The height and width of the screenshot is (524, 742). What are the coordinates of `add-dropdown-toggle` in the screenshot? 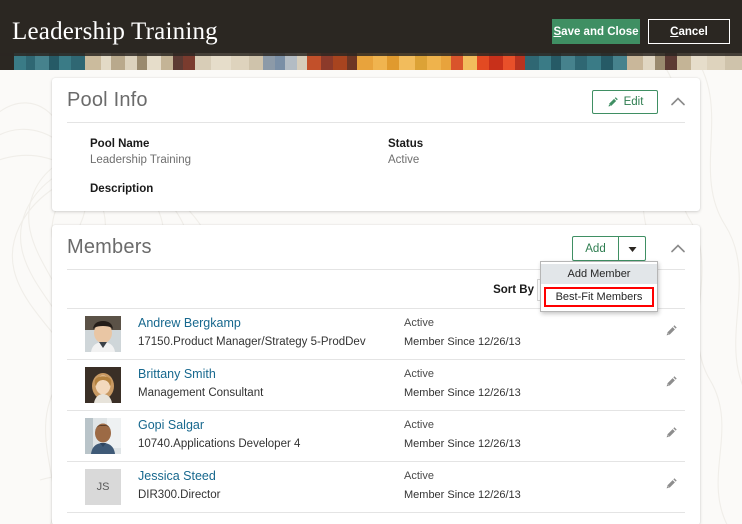 It's located at (631, 248).